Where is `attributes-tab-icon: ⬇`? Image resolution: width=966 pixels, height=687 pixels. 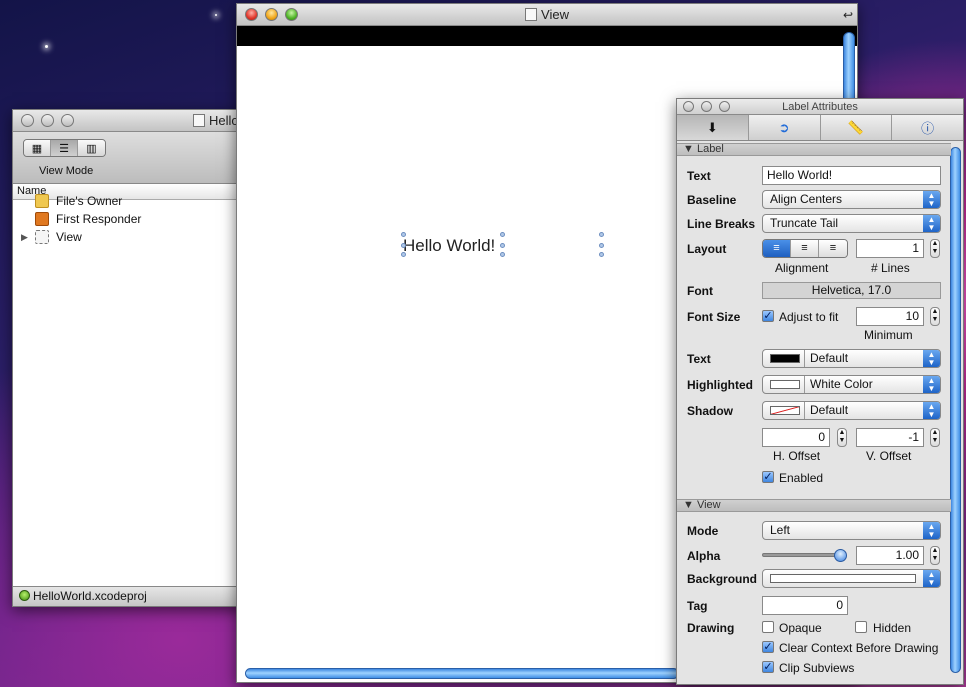
attributes-tab-icon: ⬇ is located at coordinates (713, 127).